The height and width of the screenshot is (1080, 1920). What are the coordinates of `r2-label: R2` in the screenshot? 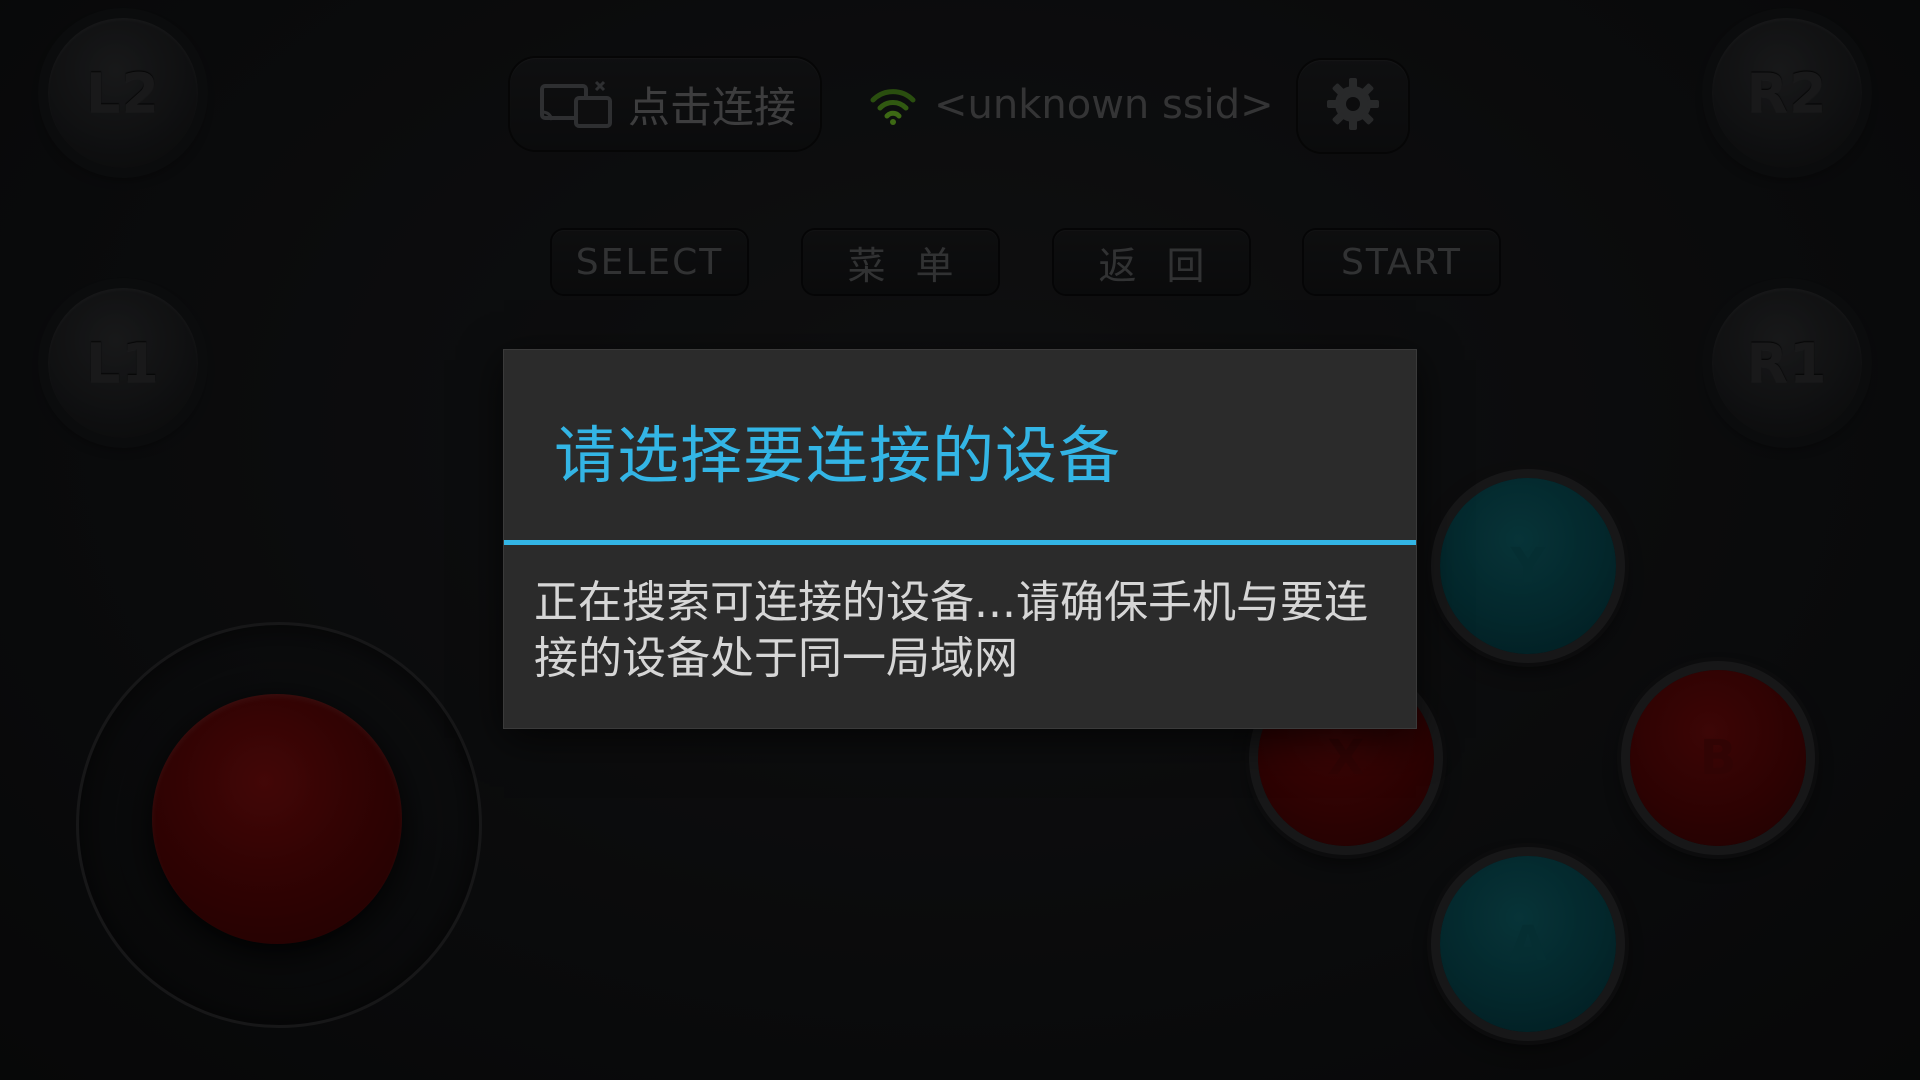 It's located at (1787, 93).